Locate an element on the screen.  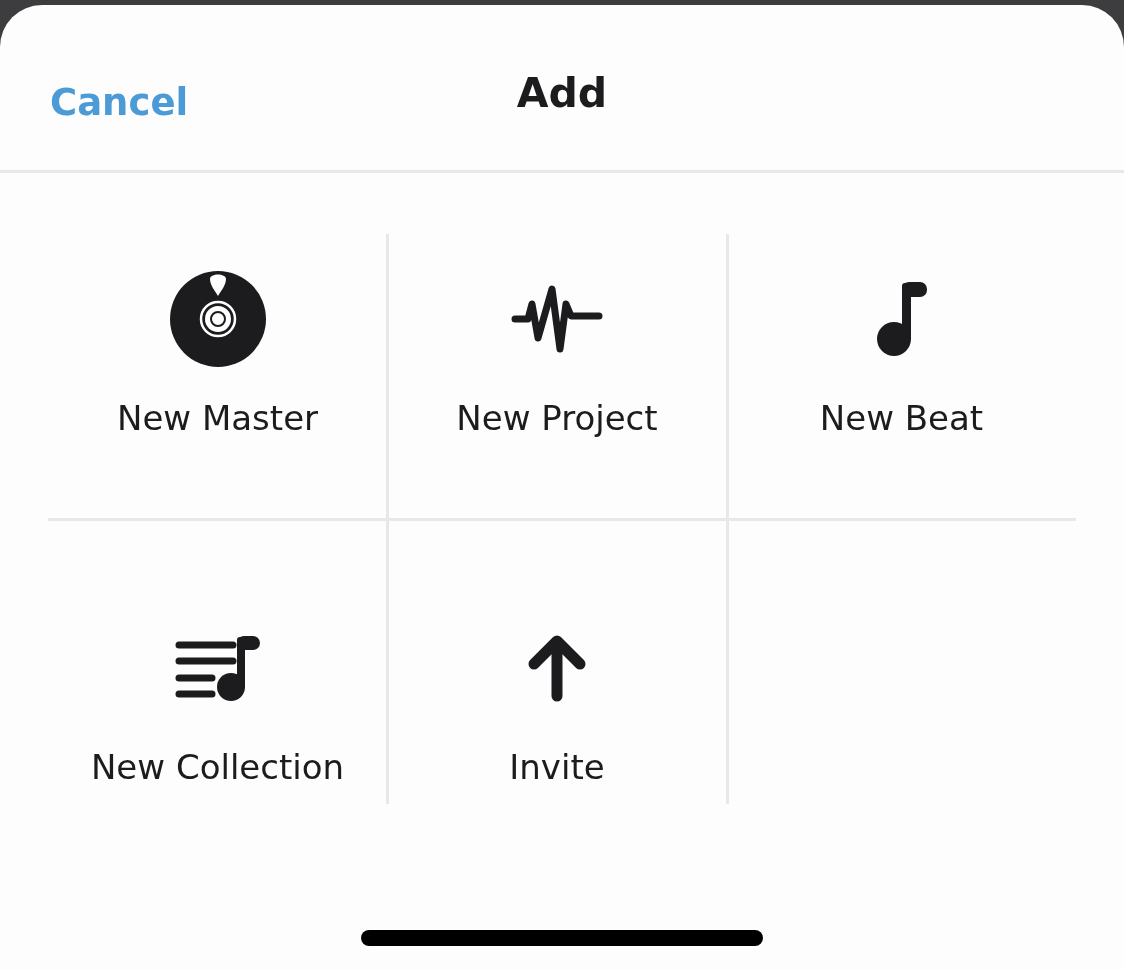
action-tile: New Project is located at coordinates (557, 347).